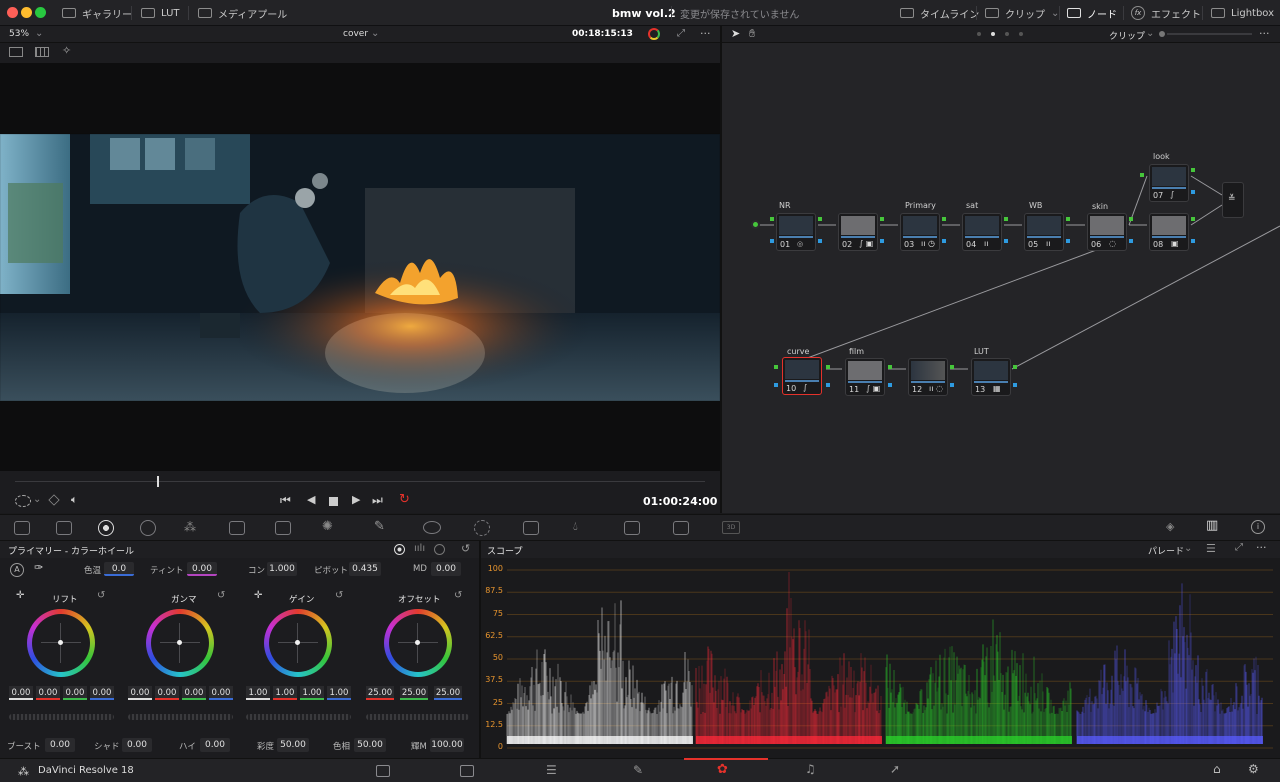 The width and height of the screenshot is (1280, 782). What do you see at coordinates (895, 769) in the screenshot?
I see `deliver-page-icon: ➚` at bounding box center [895, 769].